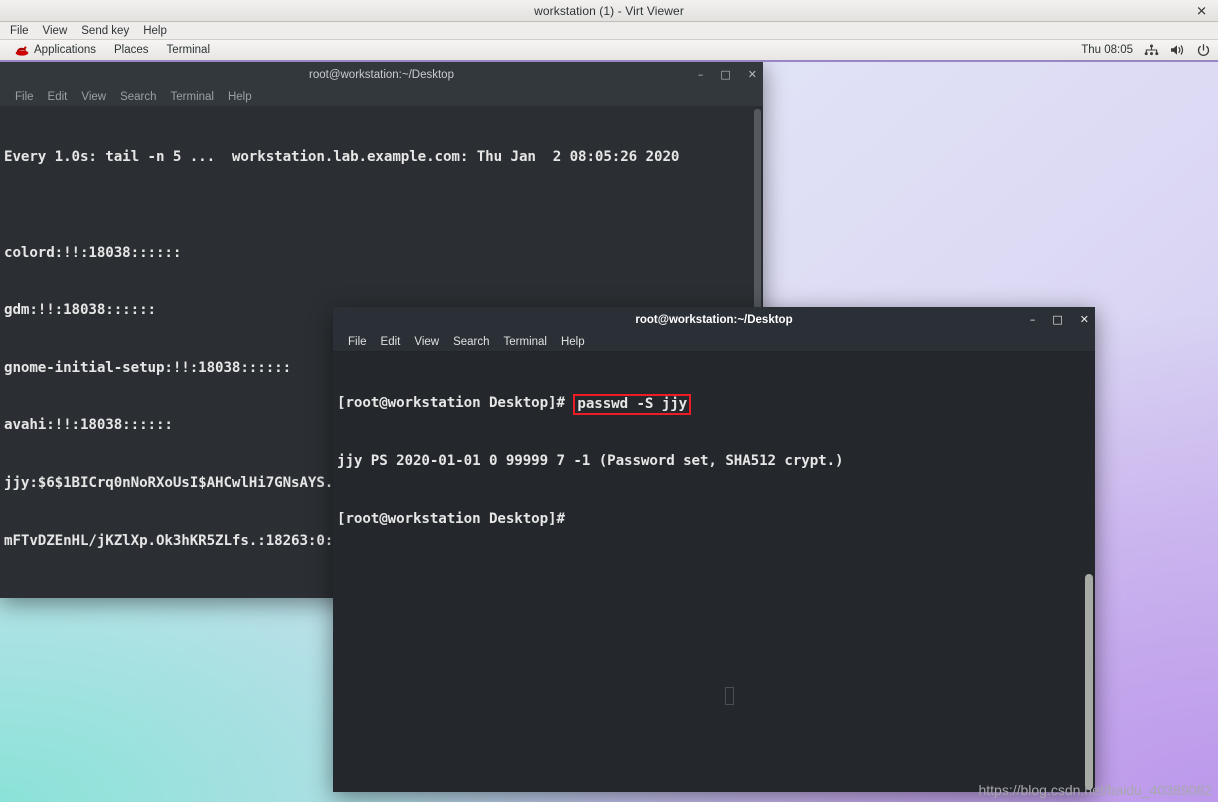  I want to click on virt-viewer-menubar: File View Send key Help, so click(609, 31).